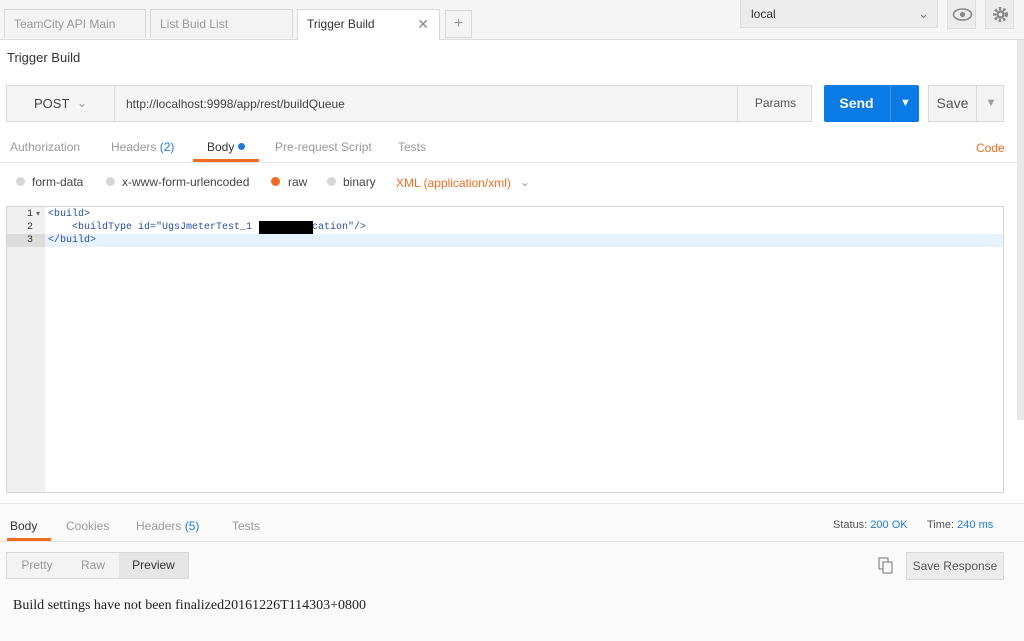  I want to click on environment-value: local, so click(763, 14).